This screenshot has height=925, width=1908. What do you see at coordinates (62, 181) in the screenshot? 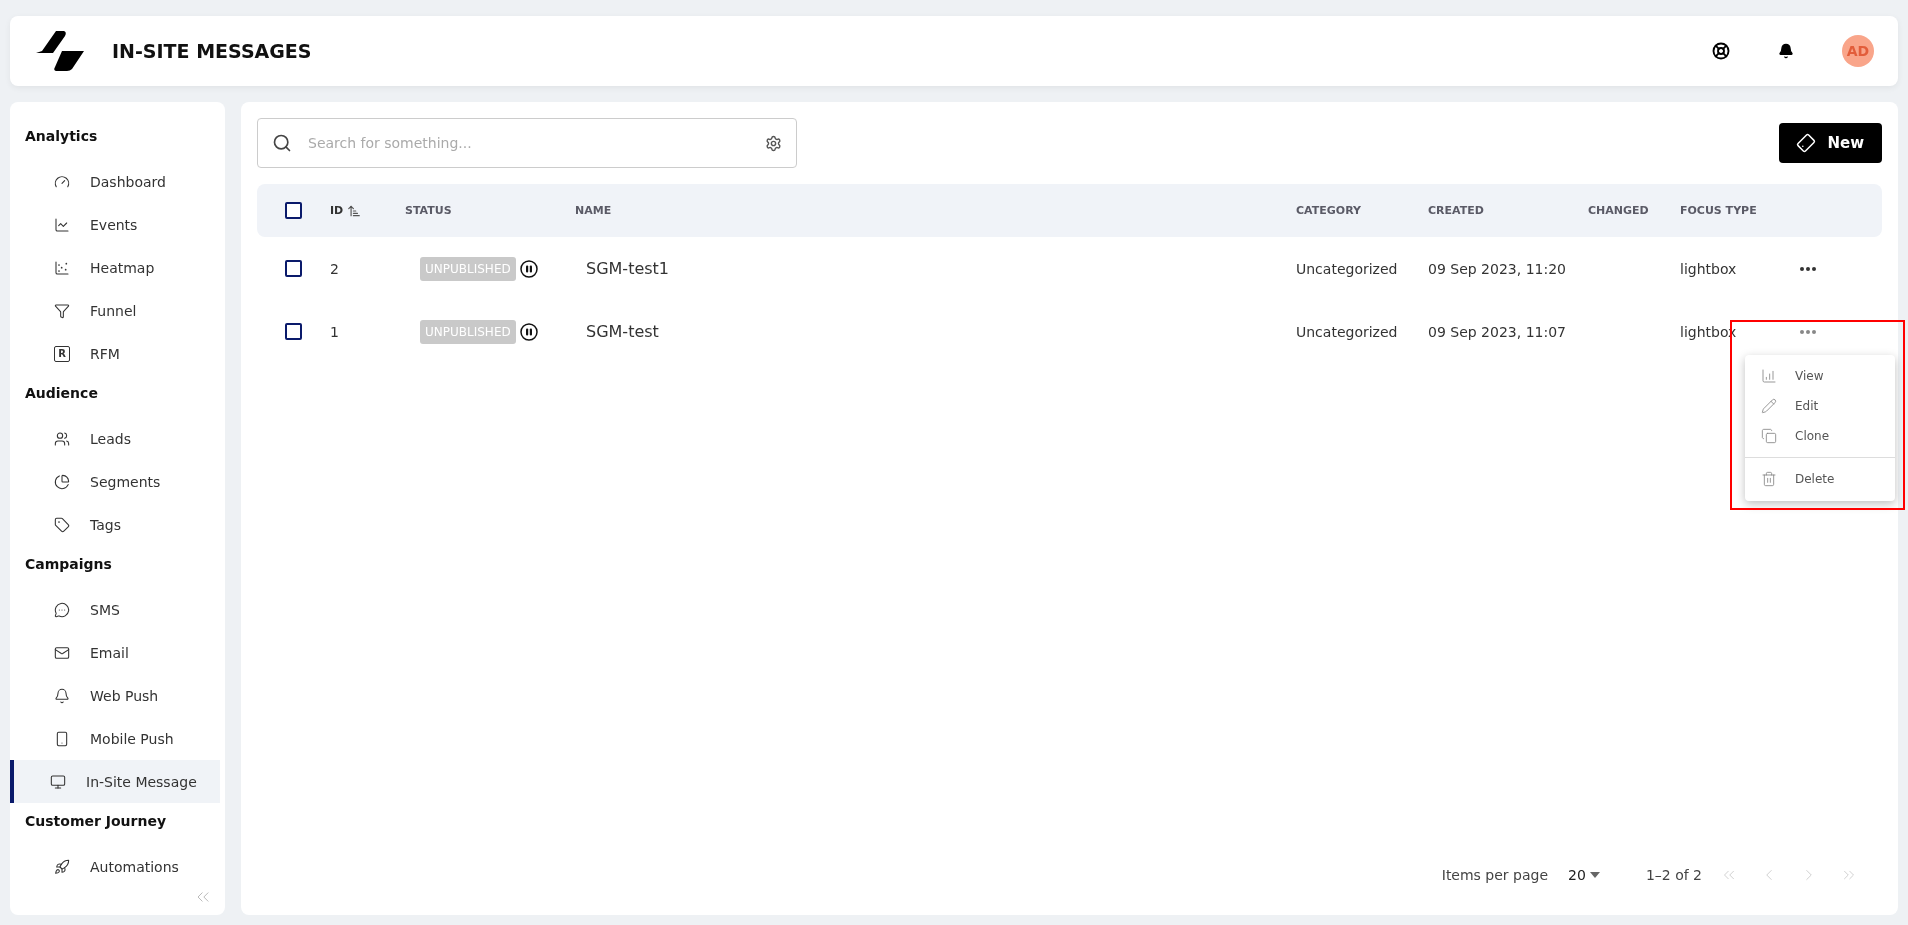
I see `gauge-icon` at bounding box center [62, 181].